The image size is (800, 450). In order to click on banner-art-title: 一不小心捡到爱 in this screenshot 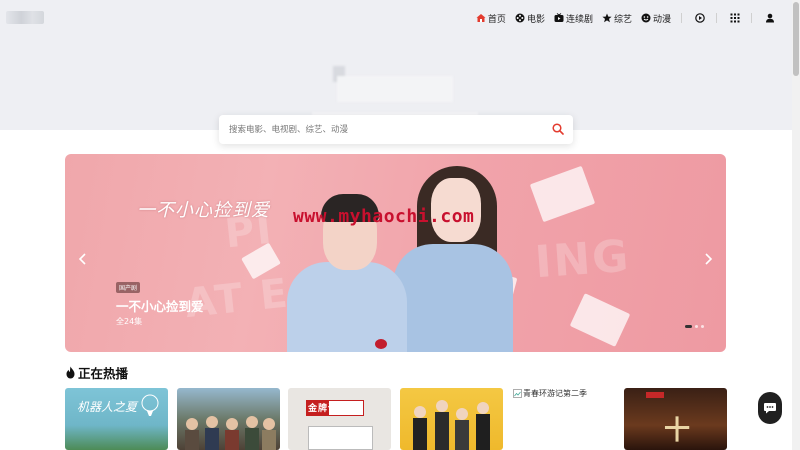, I will do `click(203, 210)`.